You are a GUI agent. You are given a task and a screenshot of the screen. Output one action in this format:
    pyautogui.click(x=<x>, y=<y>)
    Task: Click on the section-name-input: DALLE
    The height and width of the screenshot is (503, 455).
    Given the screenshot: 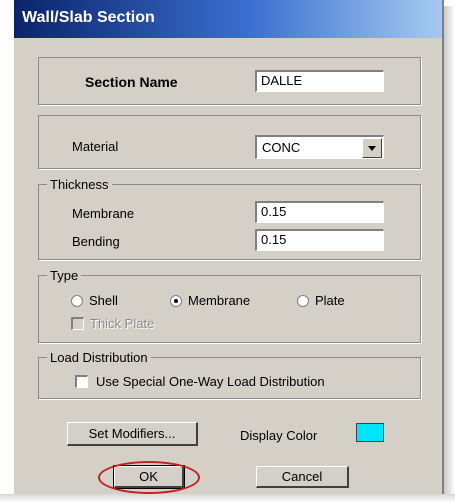 What is the action you would take?
    pyautogui.click(x=319, y=81)
    